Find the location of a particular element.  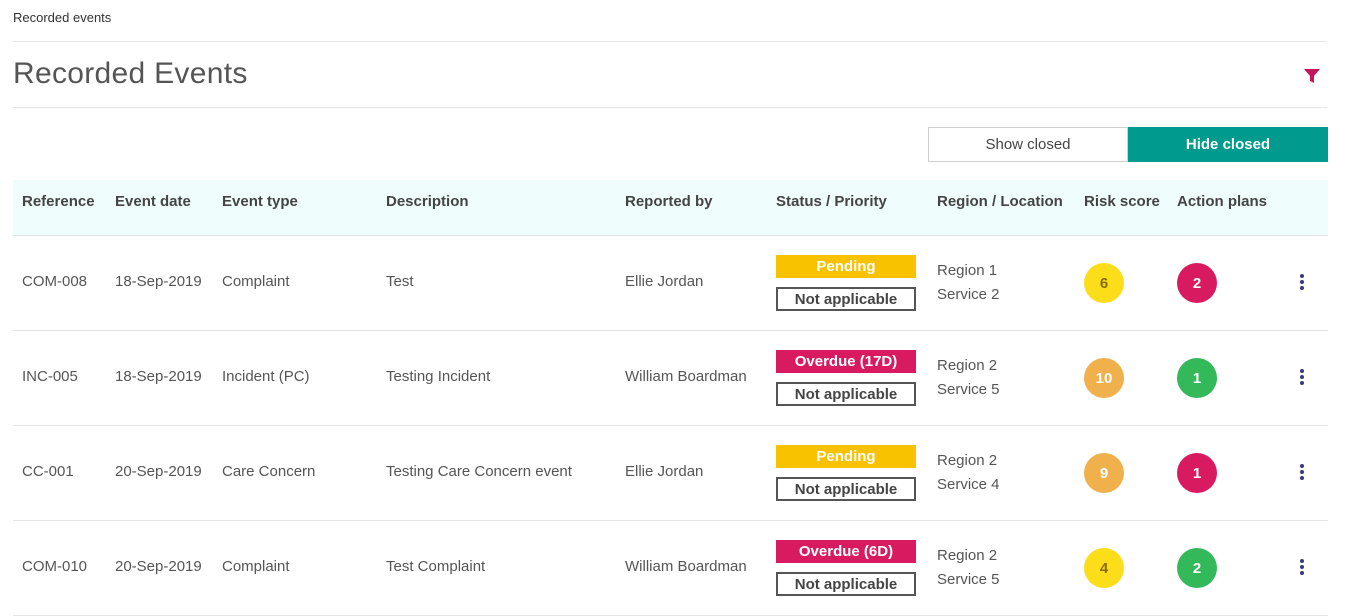

risk-score-badge: 9 is located at coordinates (1104, 473).